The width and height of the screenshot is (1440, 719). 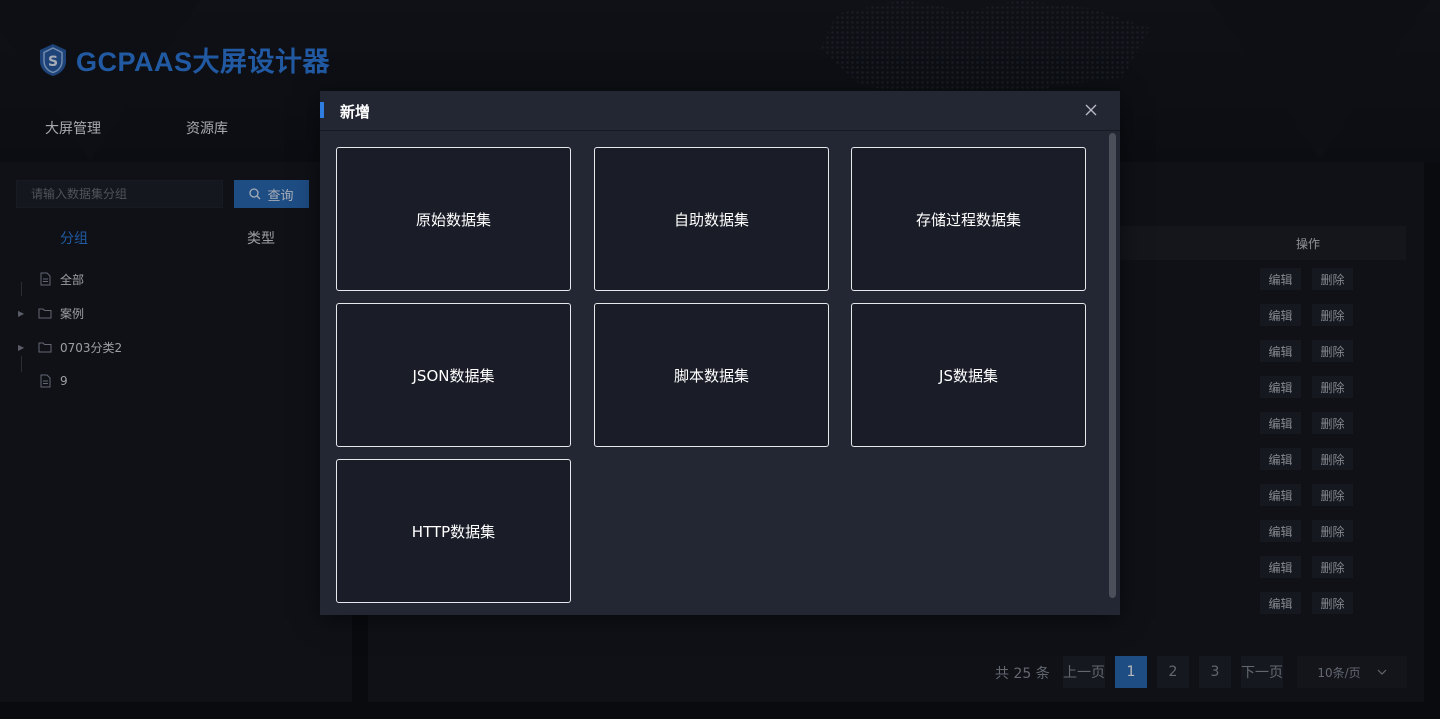 I want to click on card-raw-dataset: 原始数据集, so click(x=453, y=219).